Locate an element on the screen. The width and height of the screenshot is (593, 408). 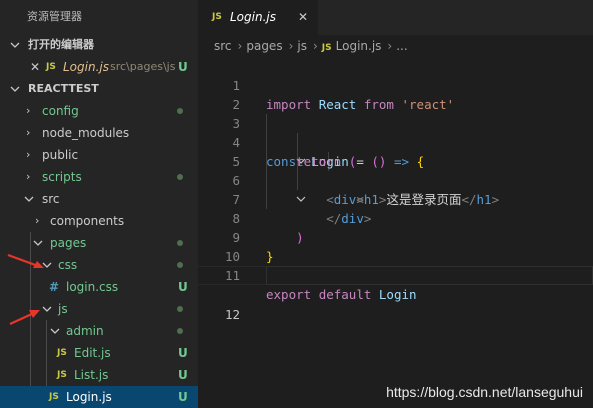
tree-label: css is located at coordinates (68, 265).